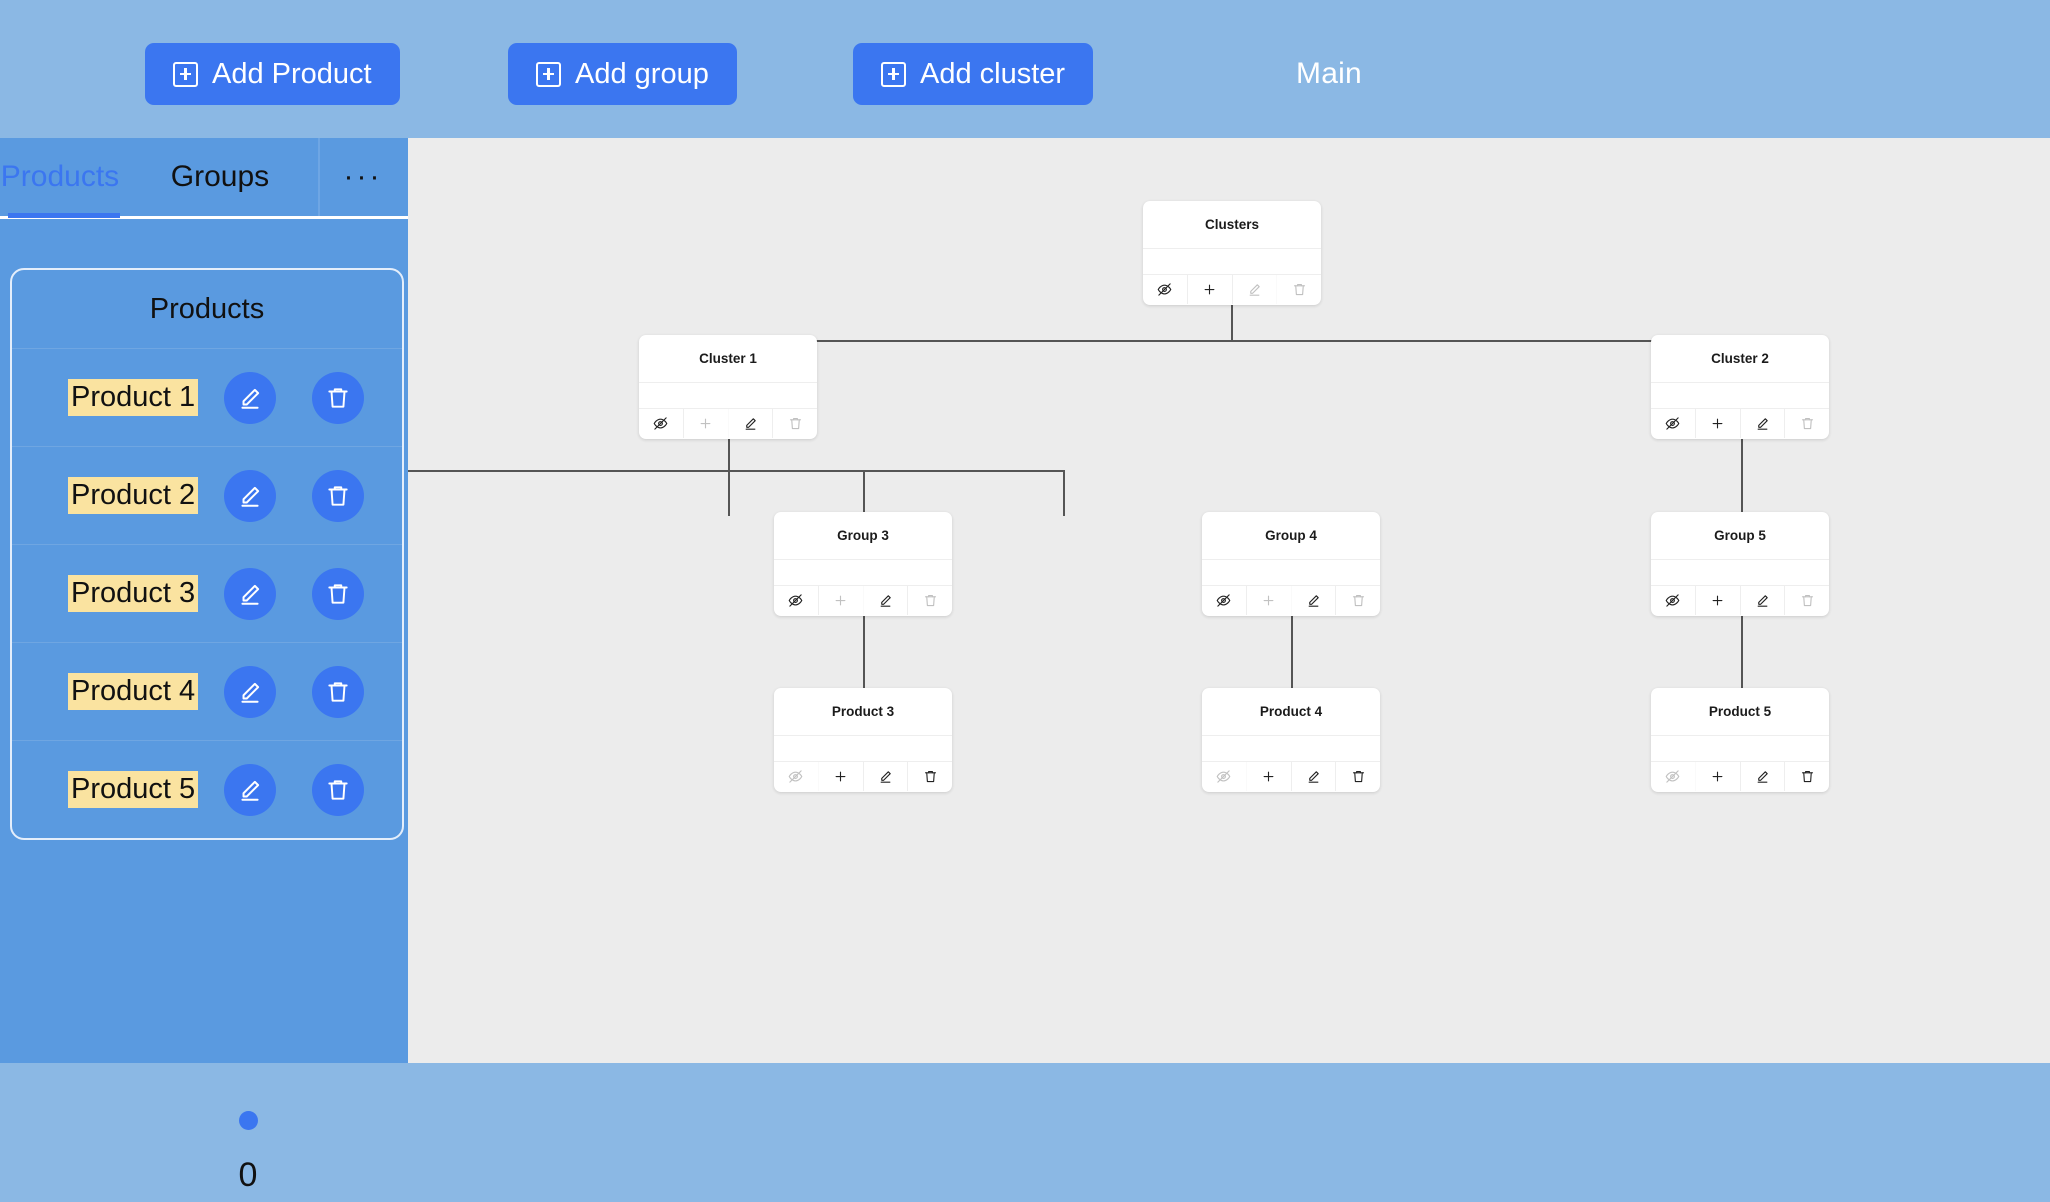  What do you see at coordinates (1740, 359) in the screenshot?
I see `node-title: Cluster 2` at bounding box center [1740, 359].